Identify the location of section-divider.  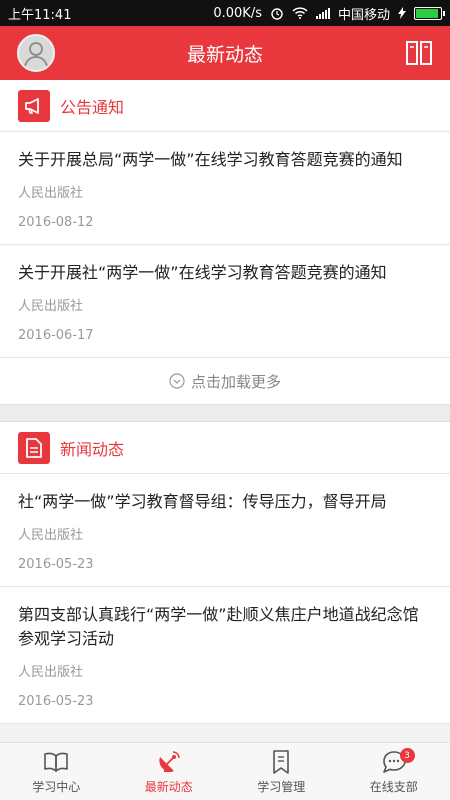
(225, 413).